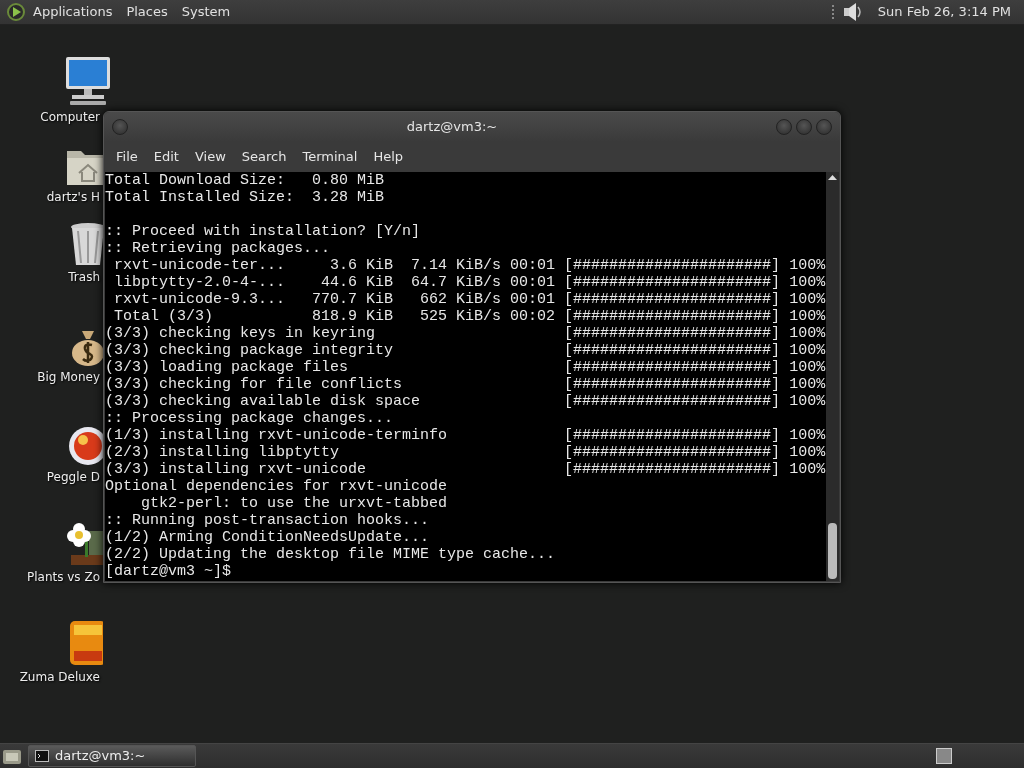  What do you see at coordinates (127, 157) in the screenshot?
I see `menu-item: File` at bounding box center [127, 157].